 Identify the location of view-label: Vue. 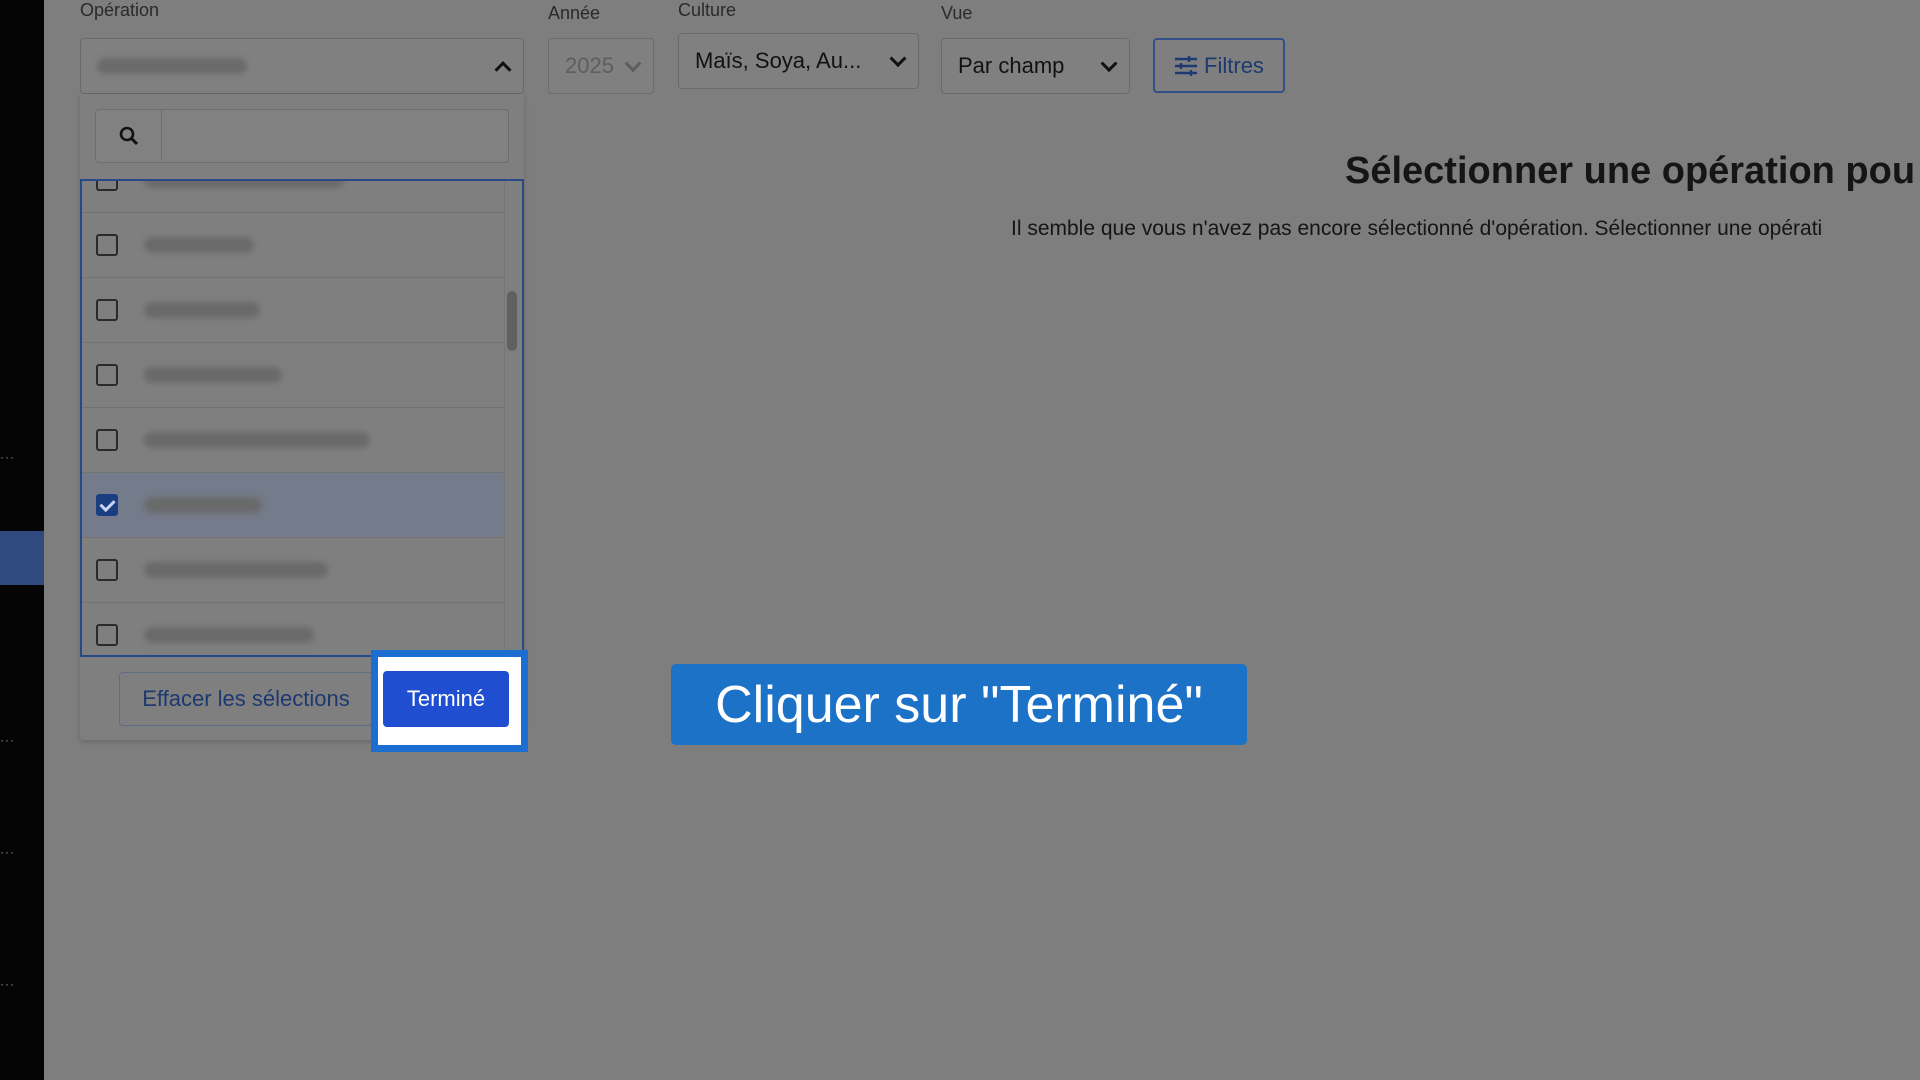
(957, 13).